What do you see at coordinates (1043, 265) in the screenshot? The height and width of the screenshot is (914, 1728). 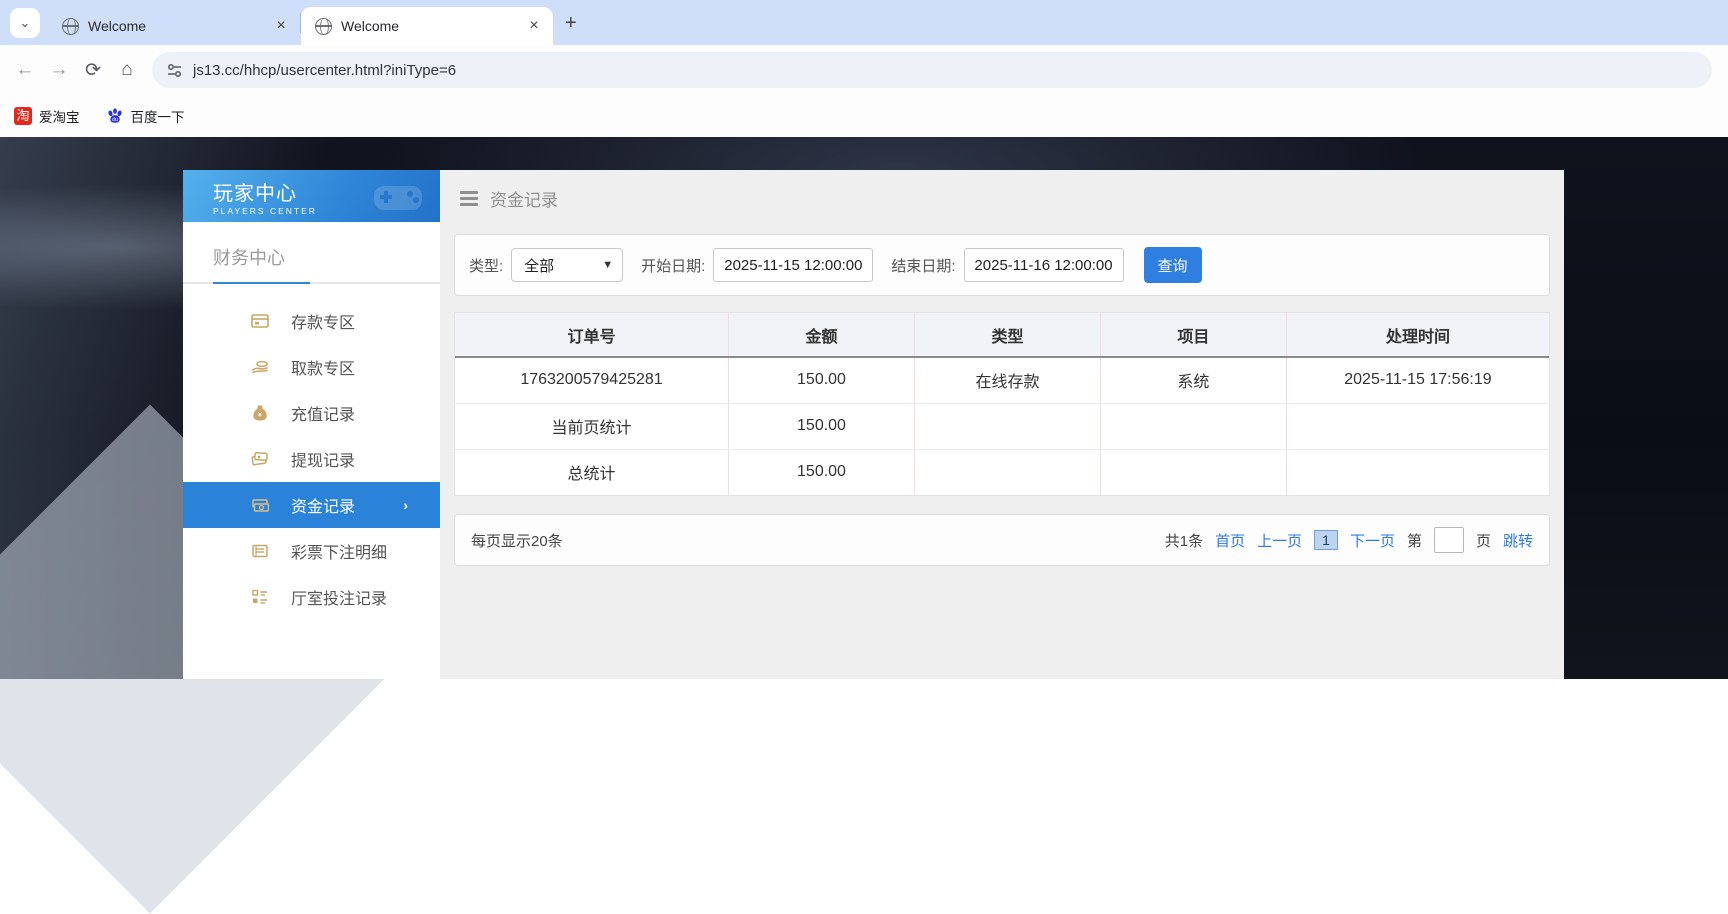 I see `end-date-input` at bounding box center [1043, 265].